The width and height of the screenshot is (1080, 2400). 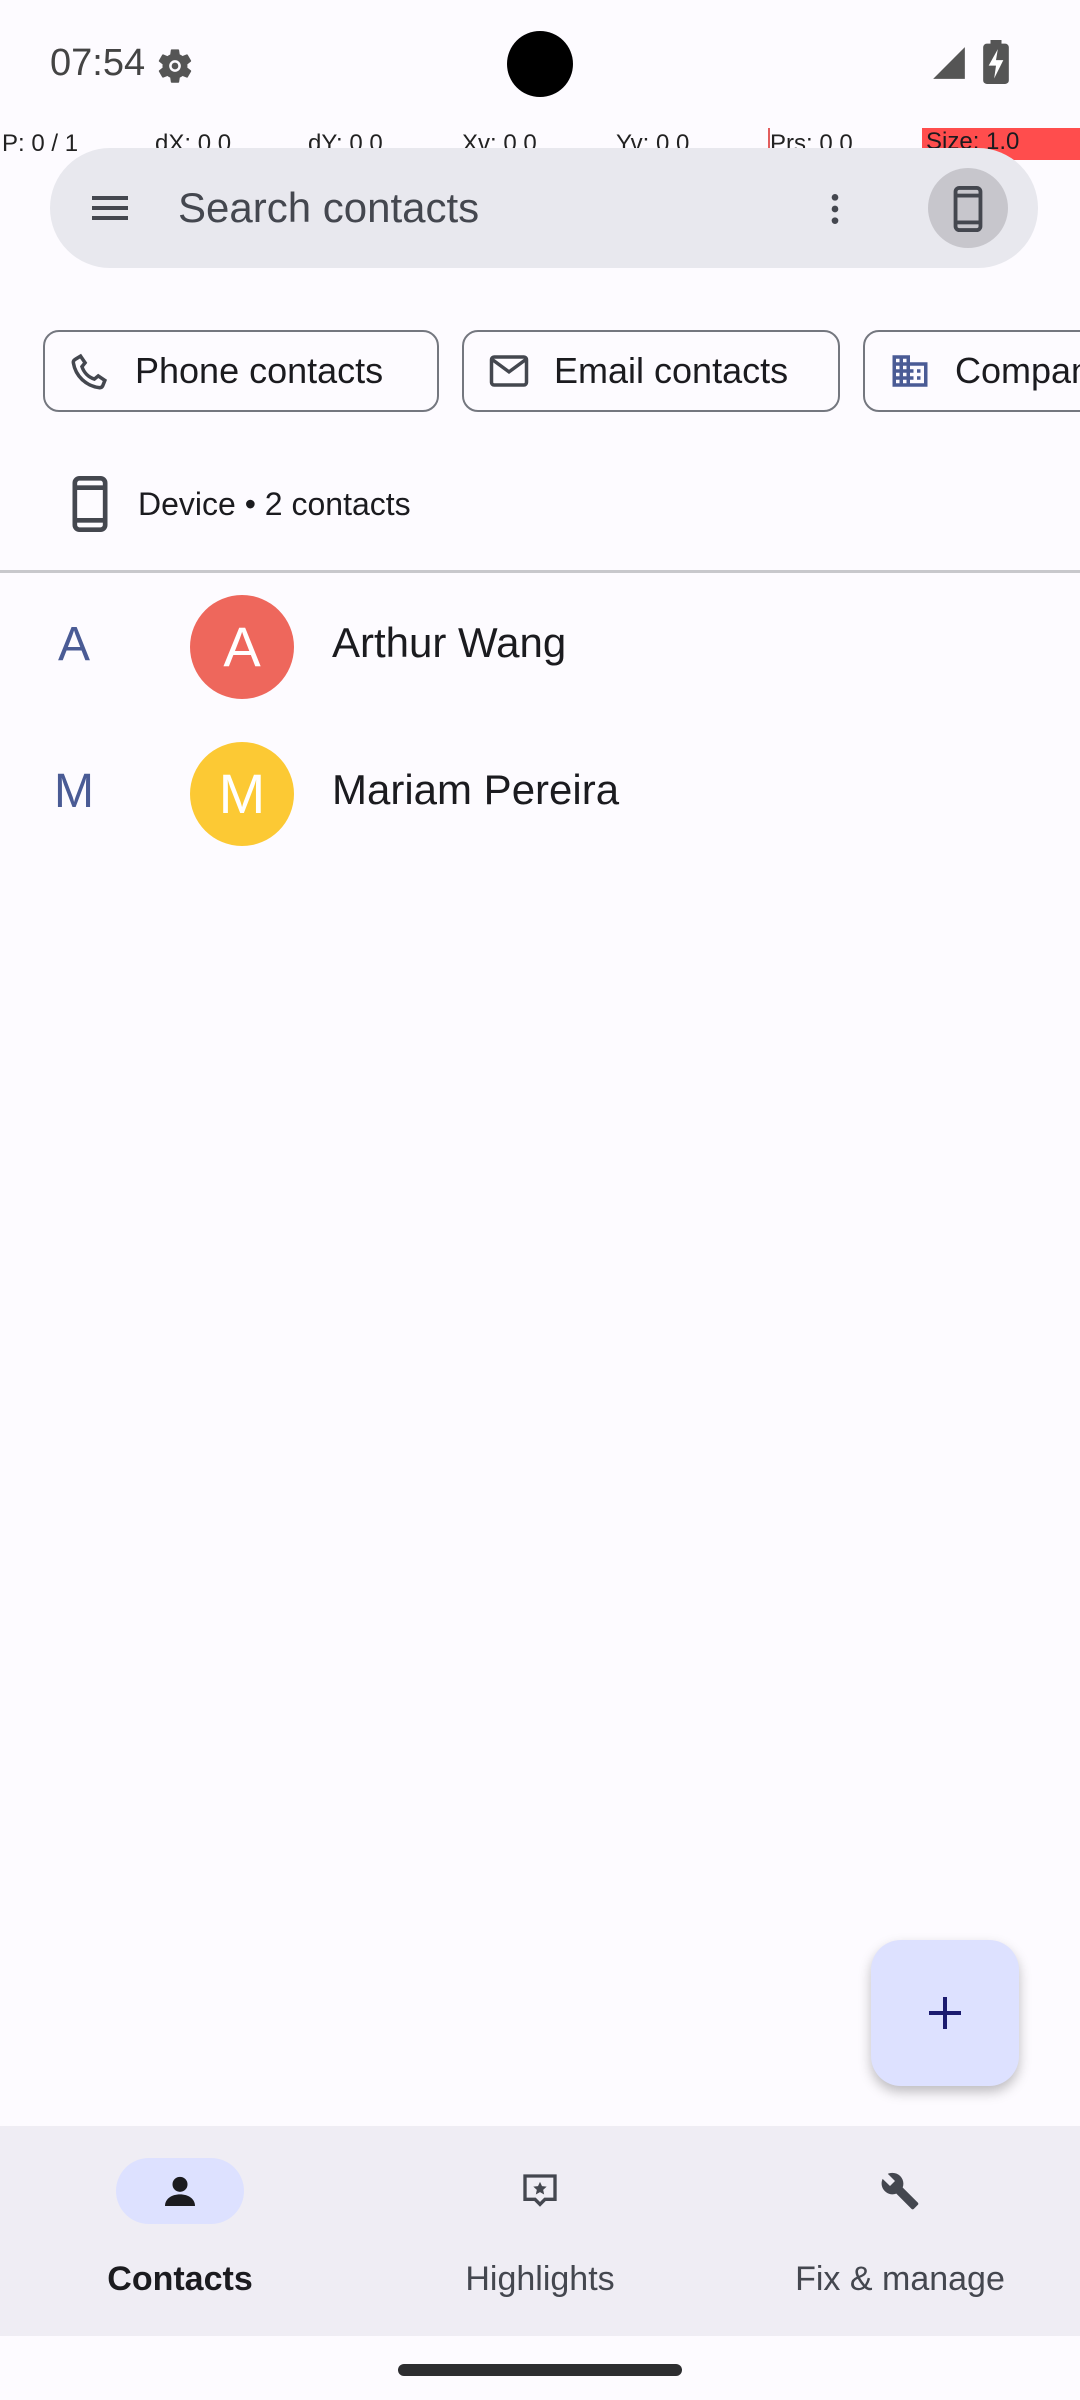 What do you see at coordinates (175, 66) in the screenshot?
I see `gear-icon` at bounding box center [175, 66].